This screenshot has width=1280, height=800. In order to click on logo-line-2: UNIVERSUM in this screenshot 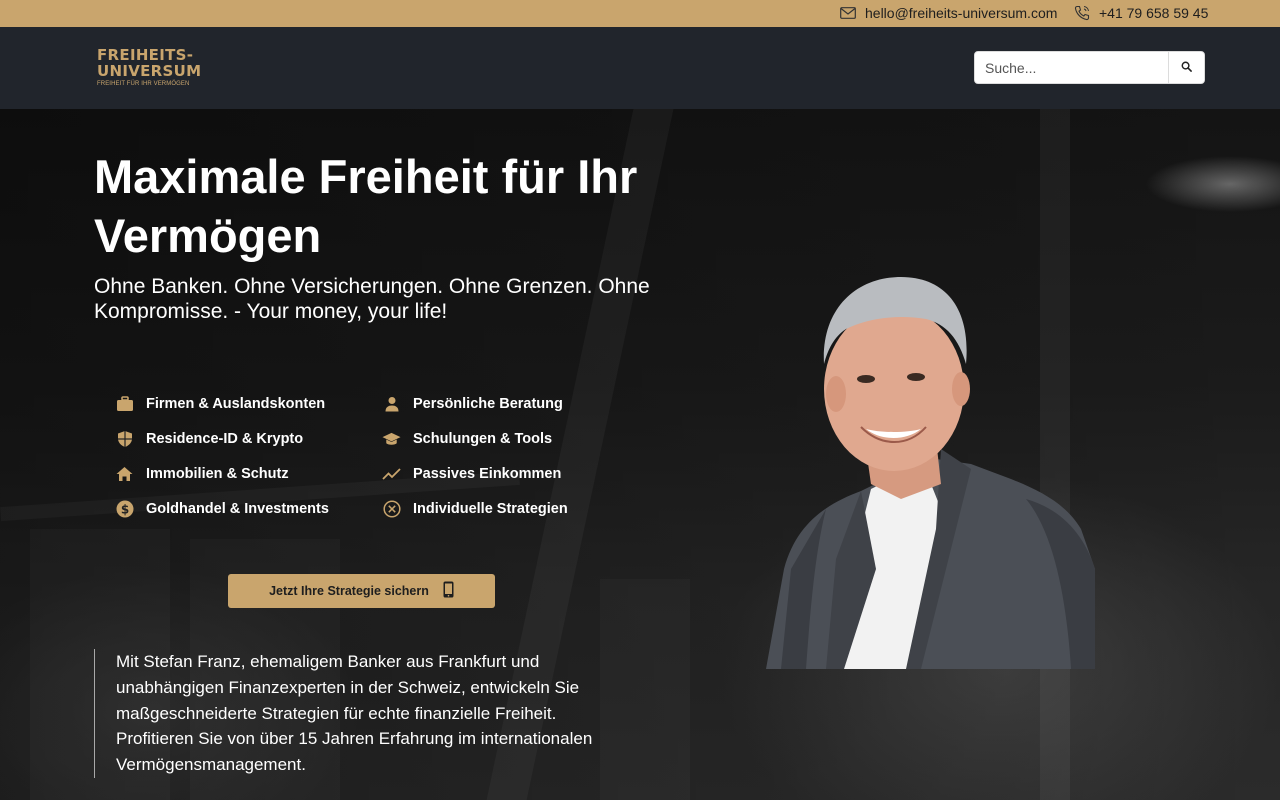, I will do `click(149, 71)`.